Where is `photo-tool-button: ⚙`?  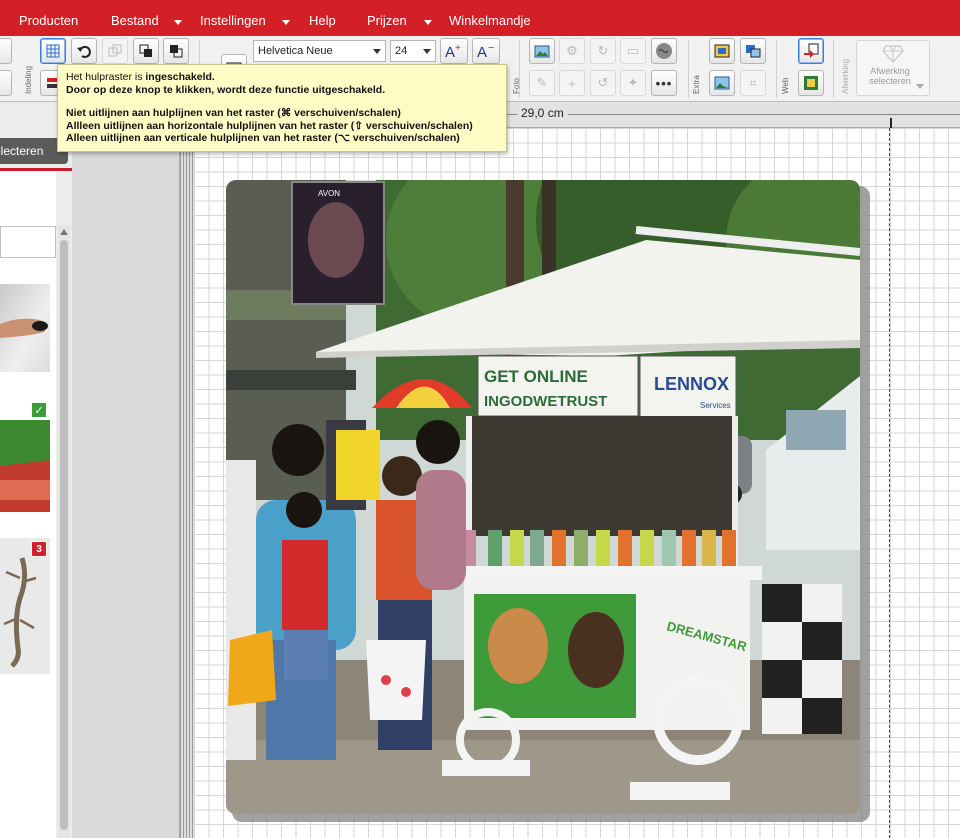 photo-tool-button: ⚙ is located at coordinates (572, 51).